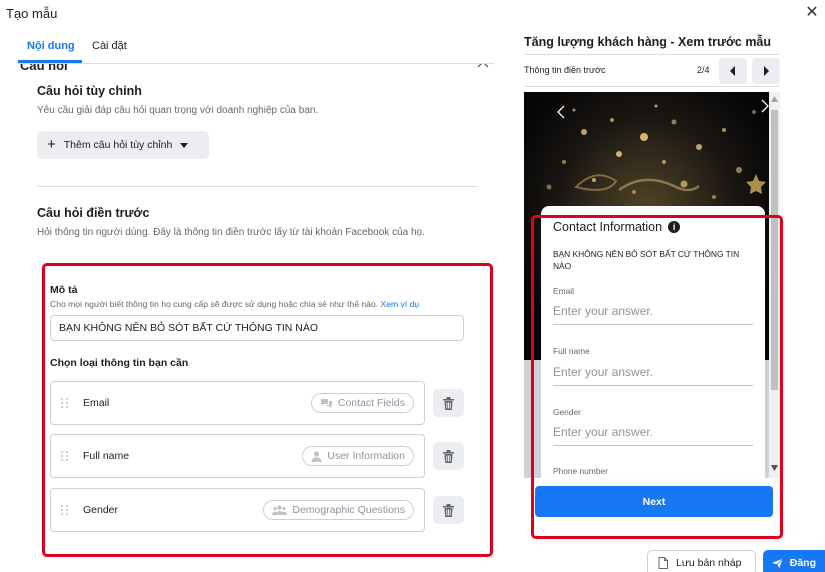  Describe the element at coordinates (648, 42) in the screenshot. I see `preview-title: Tăng lượng khách hàng - Xem trước mẫu` at that location.